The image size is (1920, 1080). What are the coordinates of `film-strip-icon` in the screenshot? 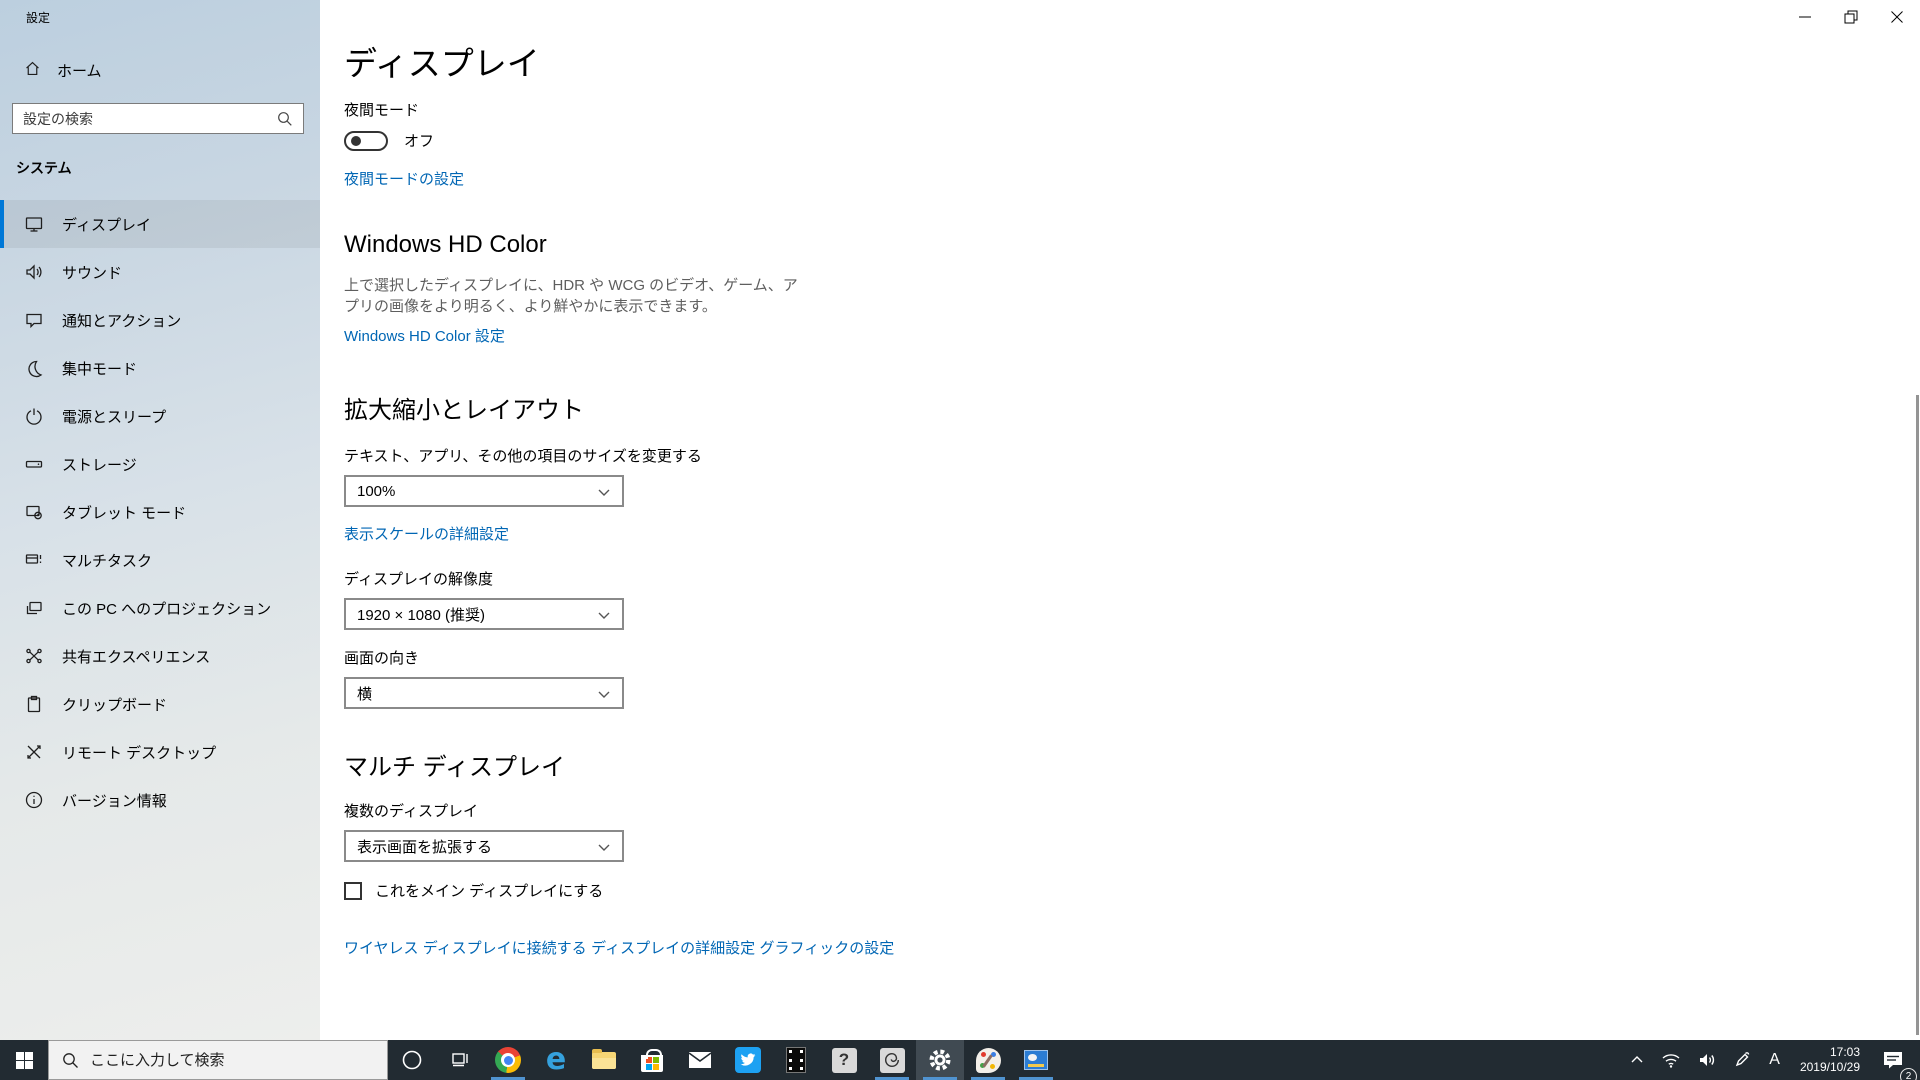 It's located at (796, 1060).